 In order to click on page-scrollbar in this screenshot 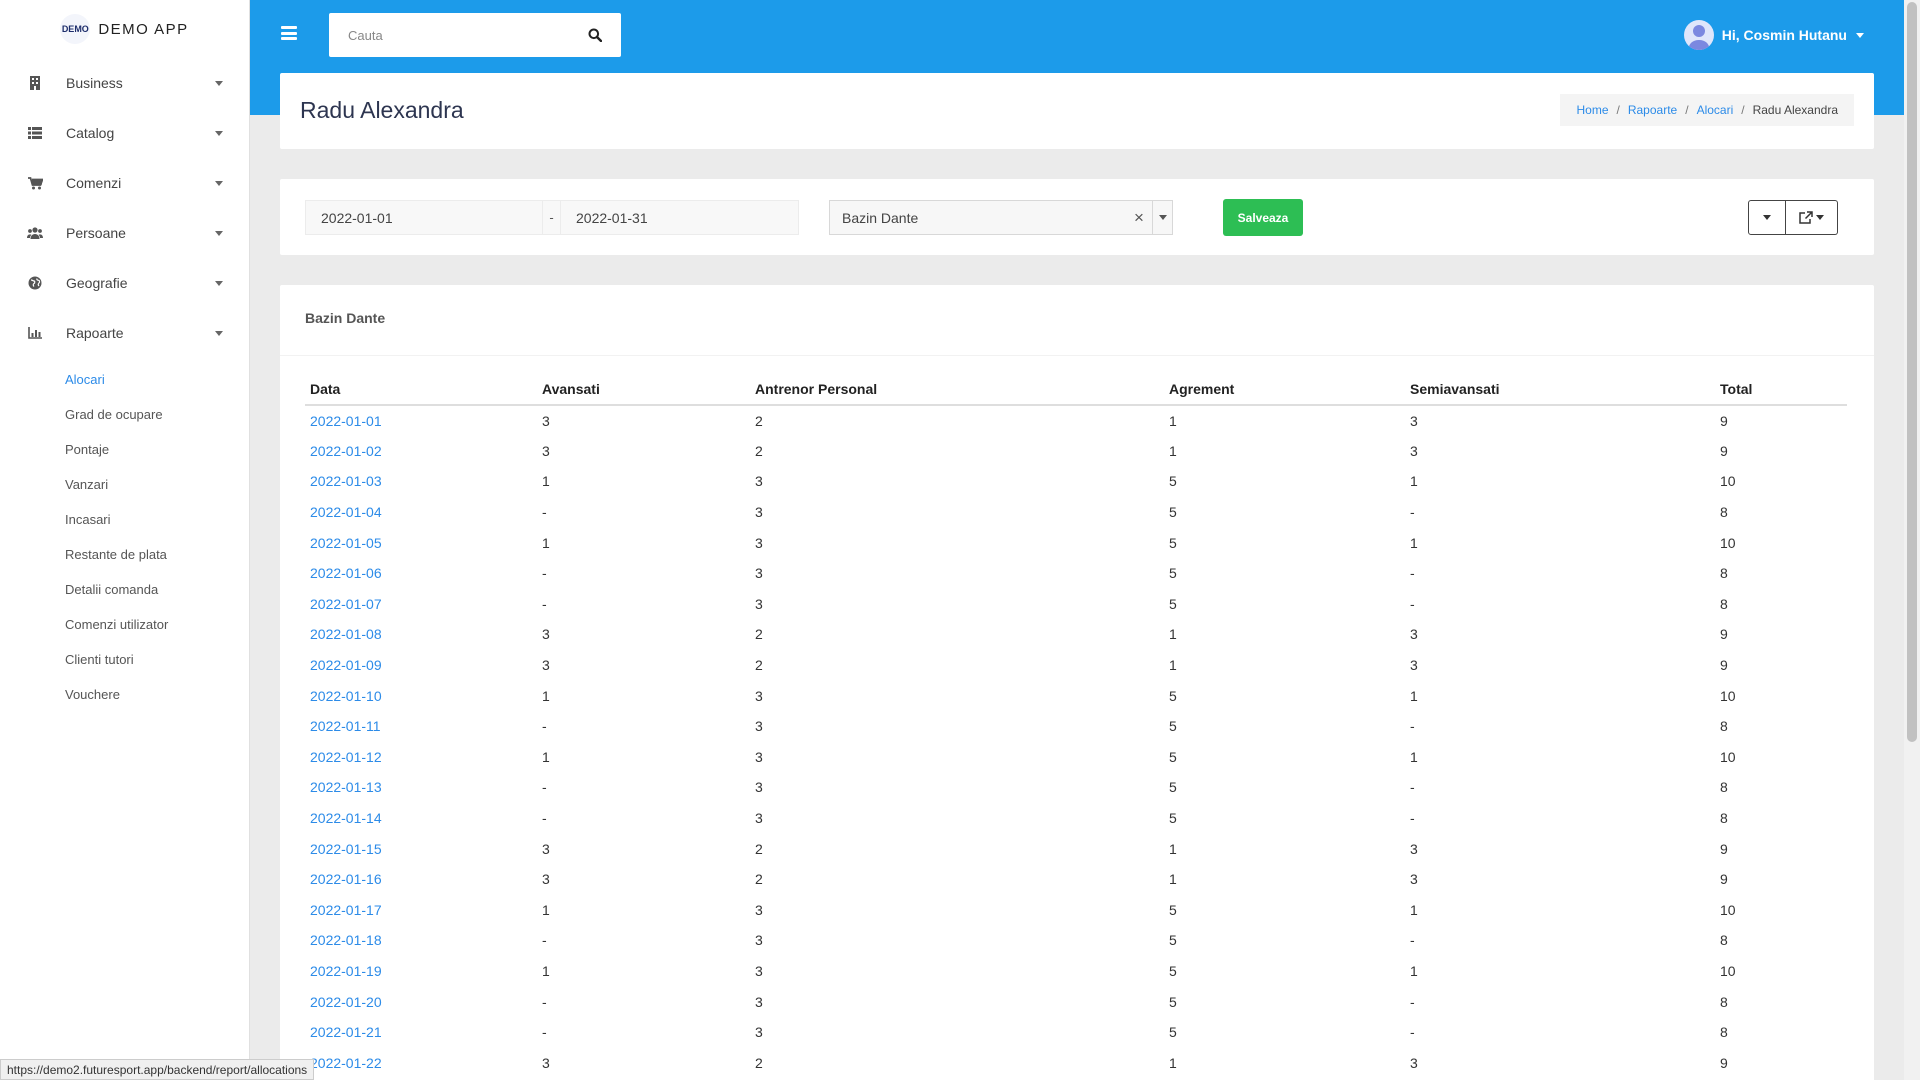, I will do `click(1912, 540)`.